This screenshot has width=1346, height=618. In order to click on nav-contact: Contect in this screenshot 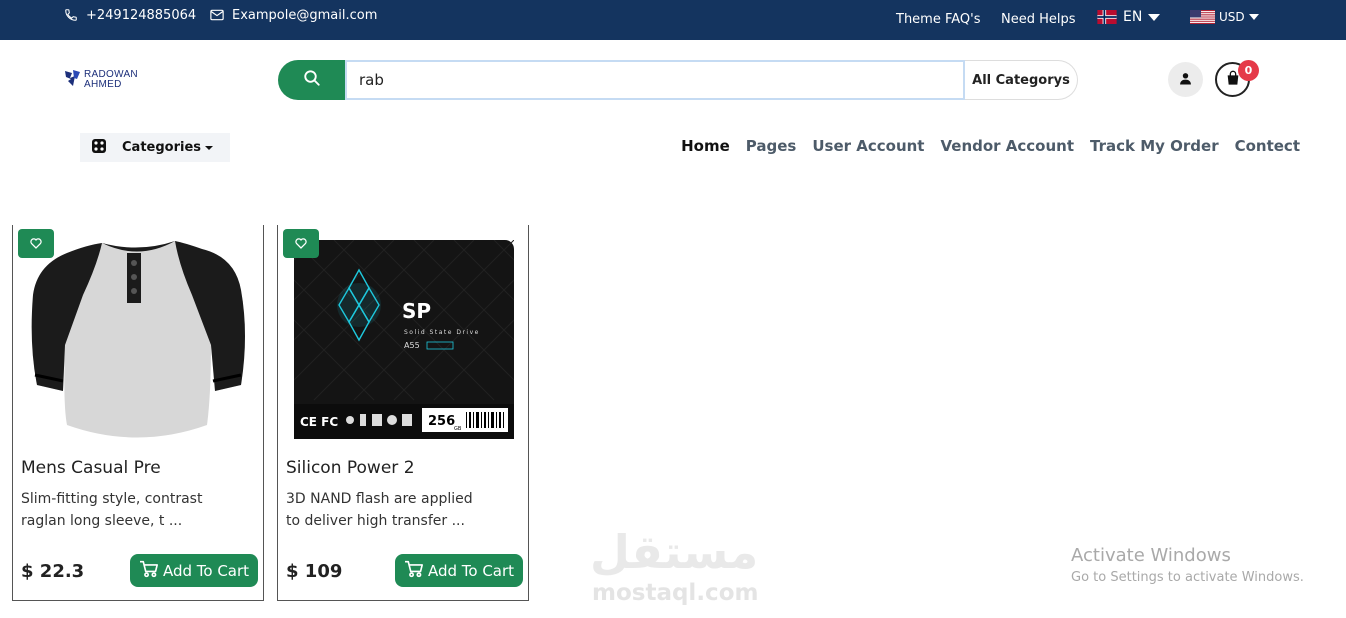, I will do `click(1267, 146)`.